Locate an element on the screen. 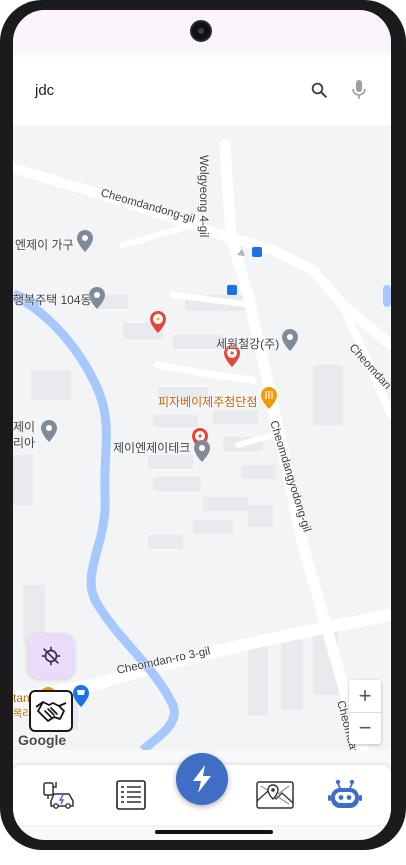  quick-charge-button is located at coordinates (202, 779).